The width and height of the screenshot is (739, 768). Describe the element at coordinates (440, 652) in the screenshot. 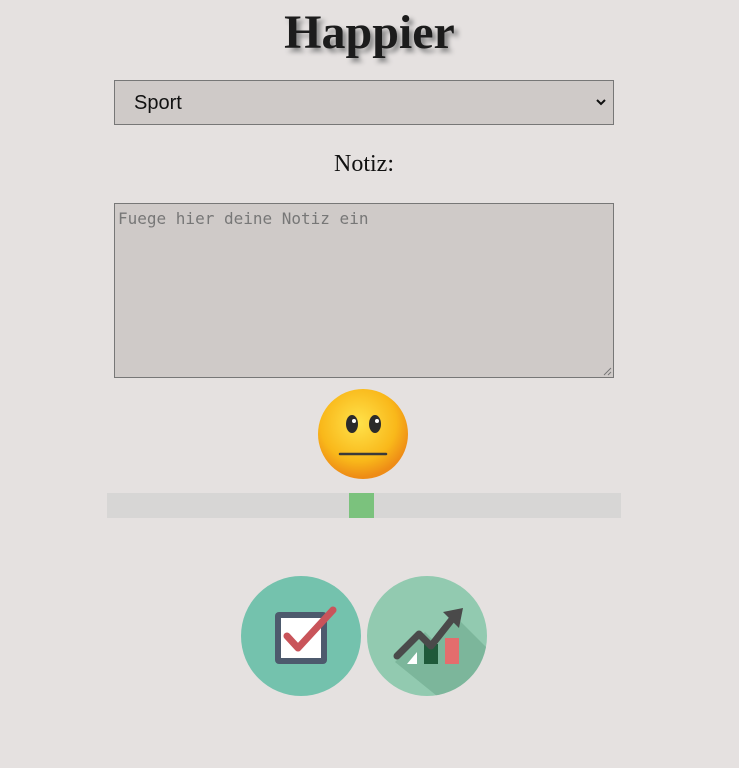

I see `trend-chart-icon` at that location.